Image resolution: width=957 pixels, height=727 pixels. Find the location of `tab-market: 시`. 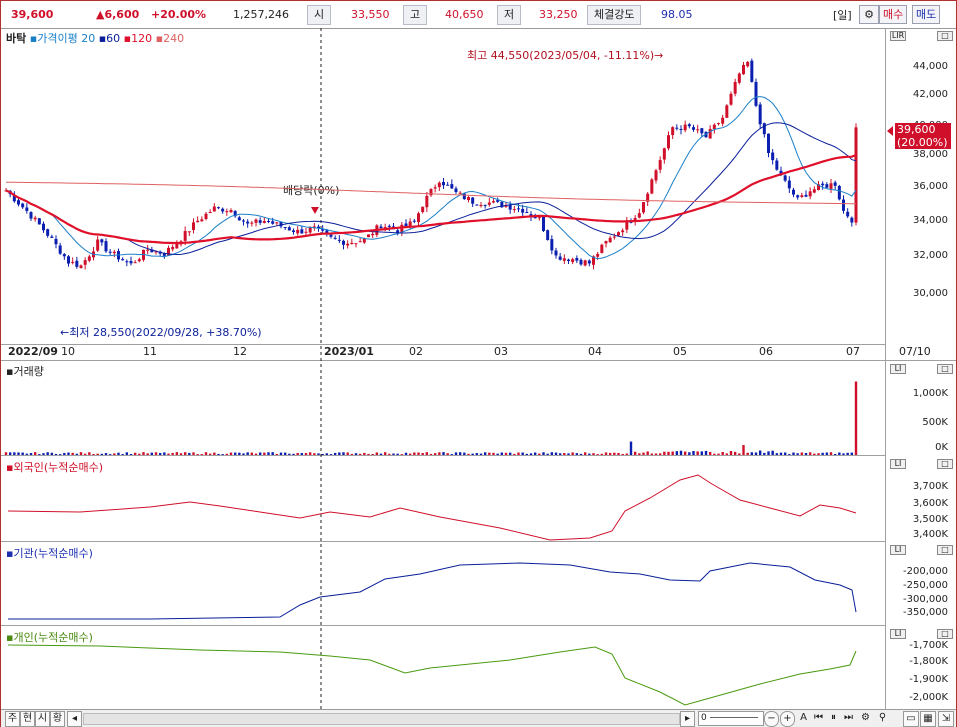

tab-market: 시 is located at coordinates (42, 719).